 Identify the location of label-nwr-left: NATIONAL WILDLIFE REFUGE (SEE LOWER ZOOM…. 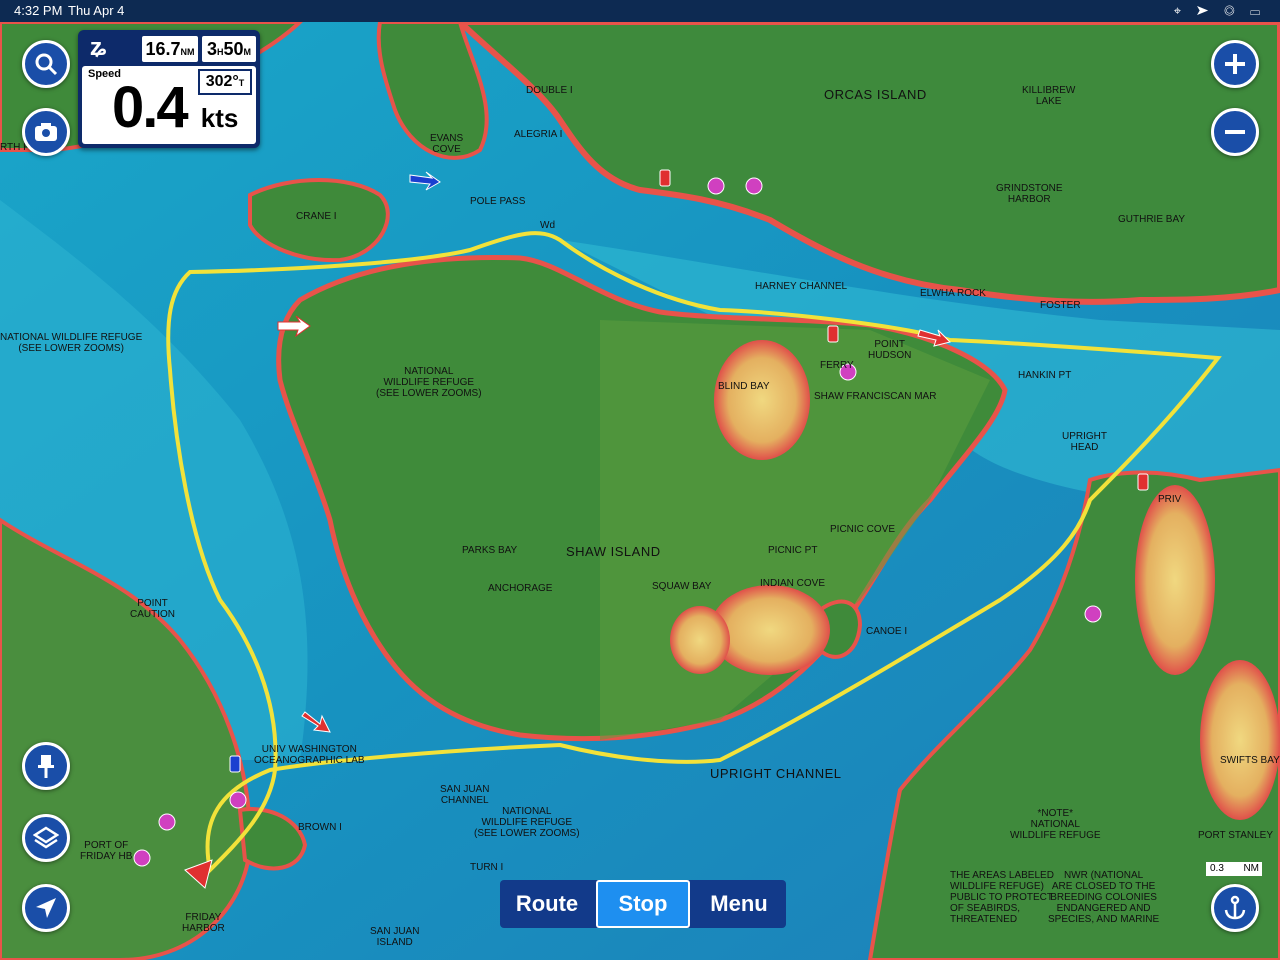
(71, 343).